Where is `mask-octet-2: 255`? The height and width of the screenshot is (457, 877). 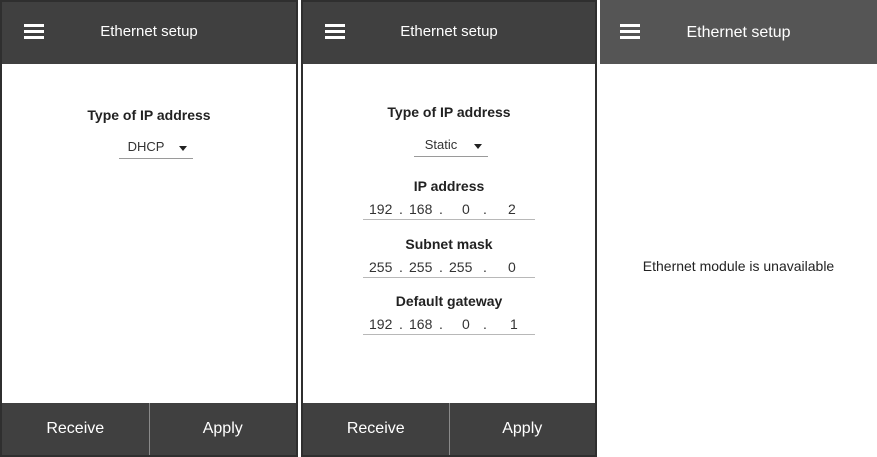
mask-octet-2: 255 is located at coordinates (421, 267).